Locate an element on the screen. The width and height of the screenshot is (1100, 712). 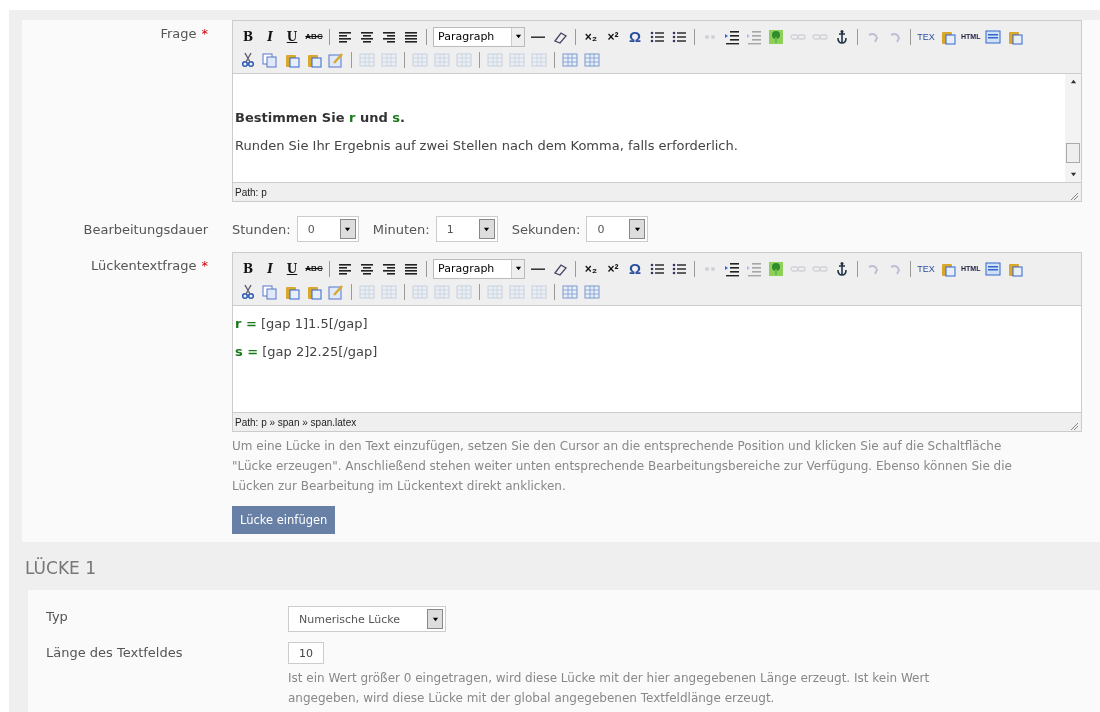
editor-paragraph: r = [gap 1]1.5[/gap] is located at coordinates (302, 324).